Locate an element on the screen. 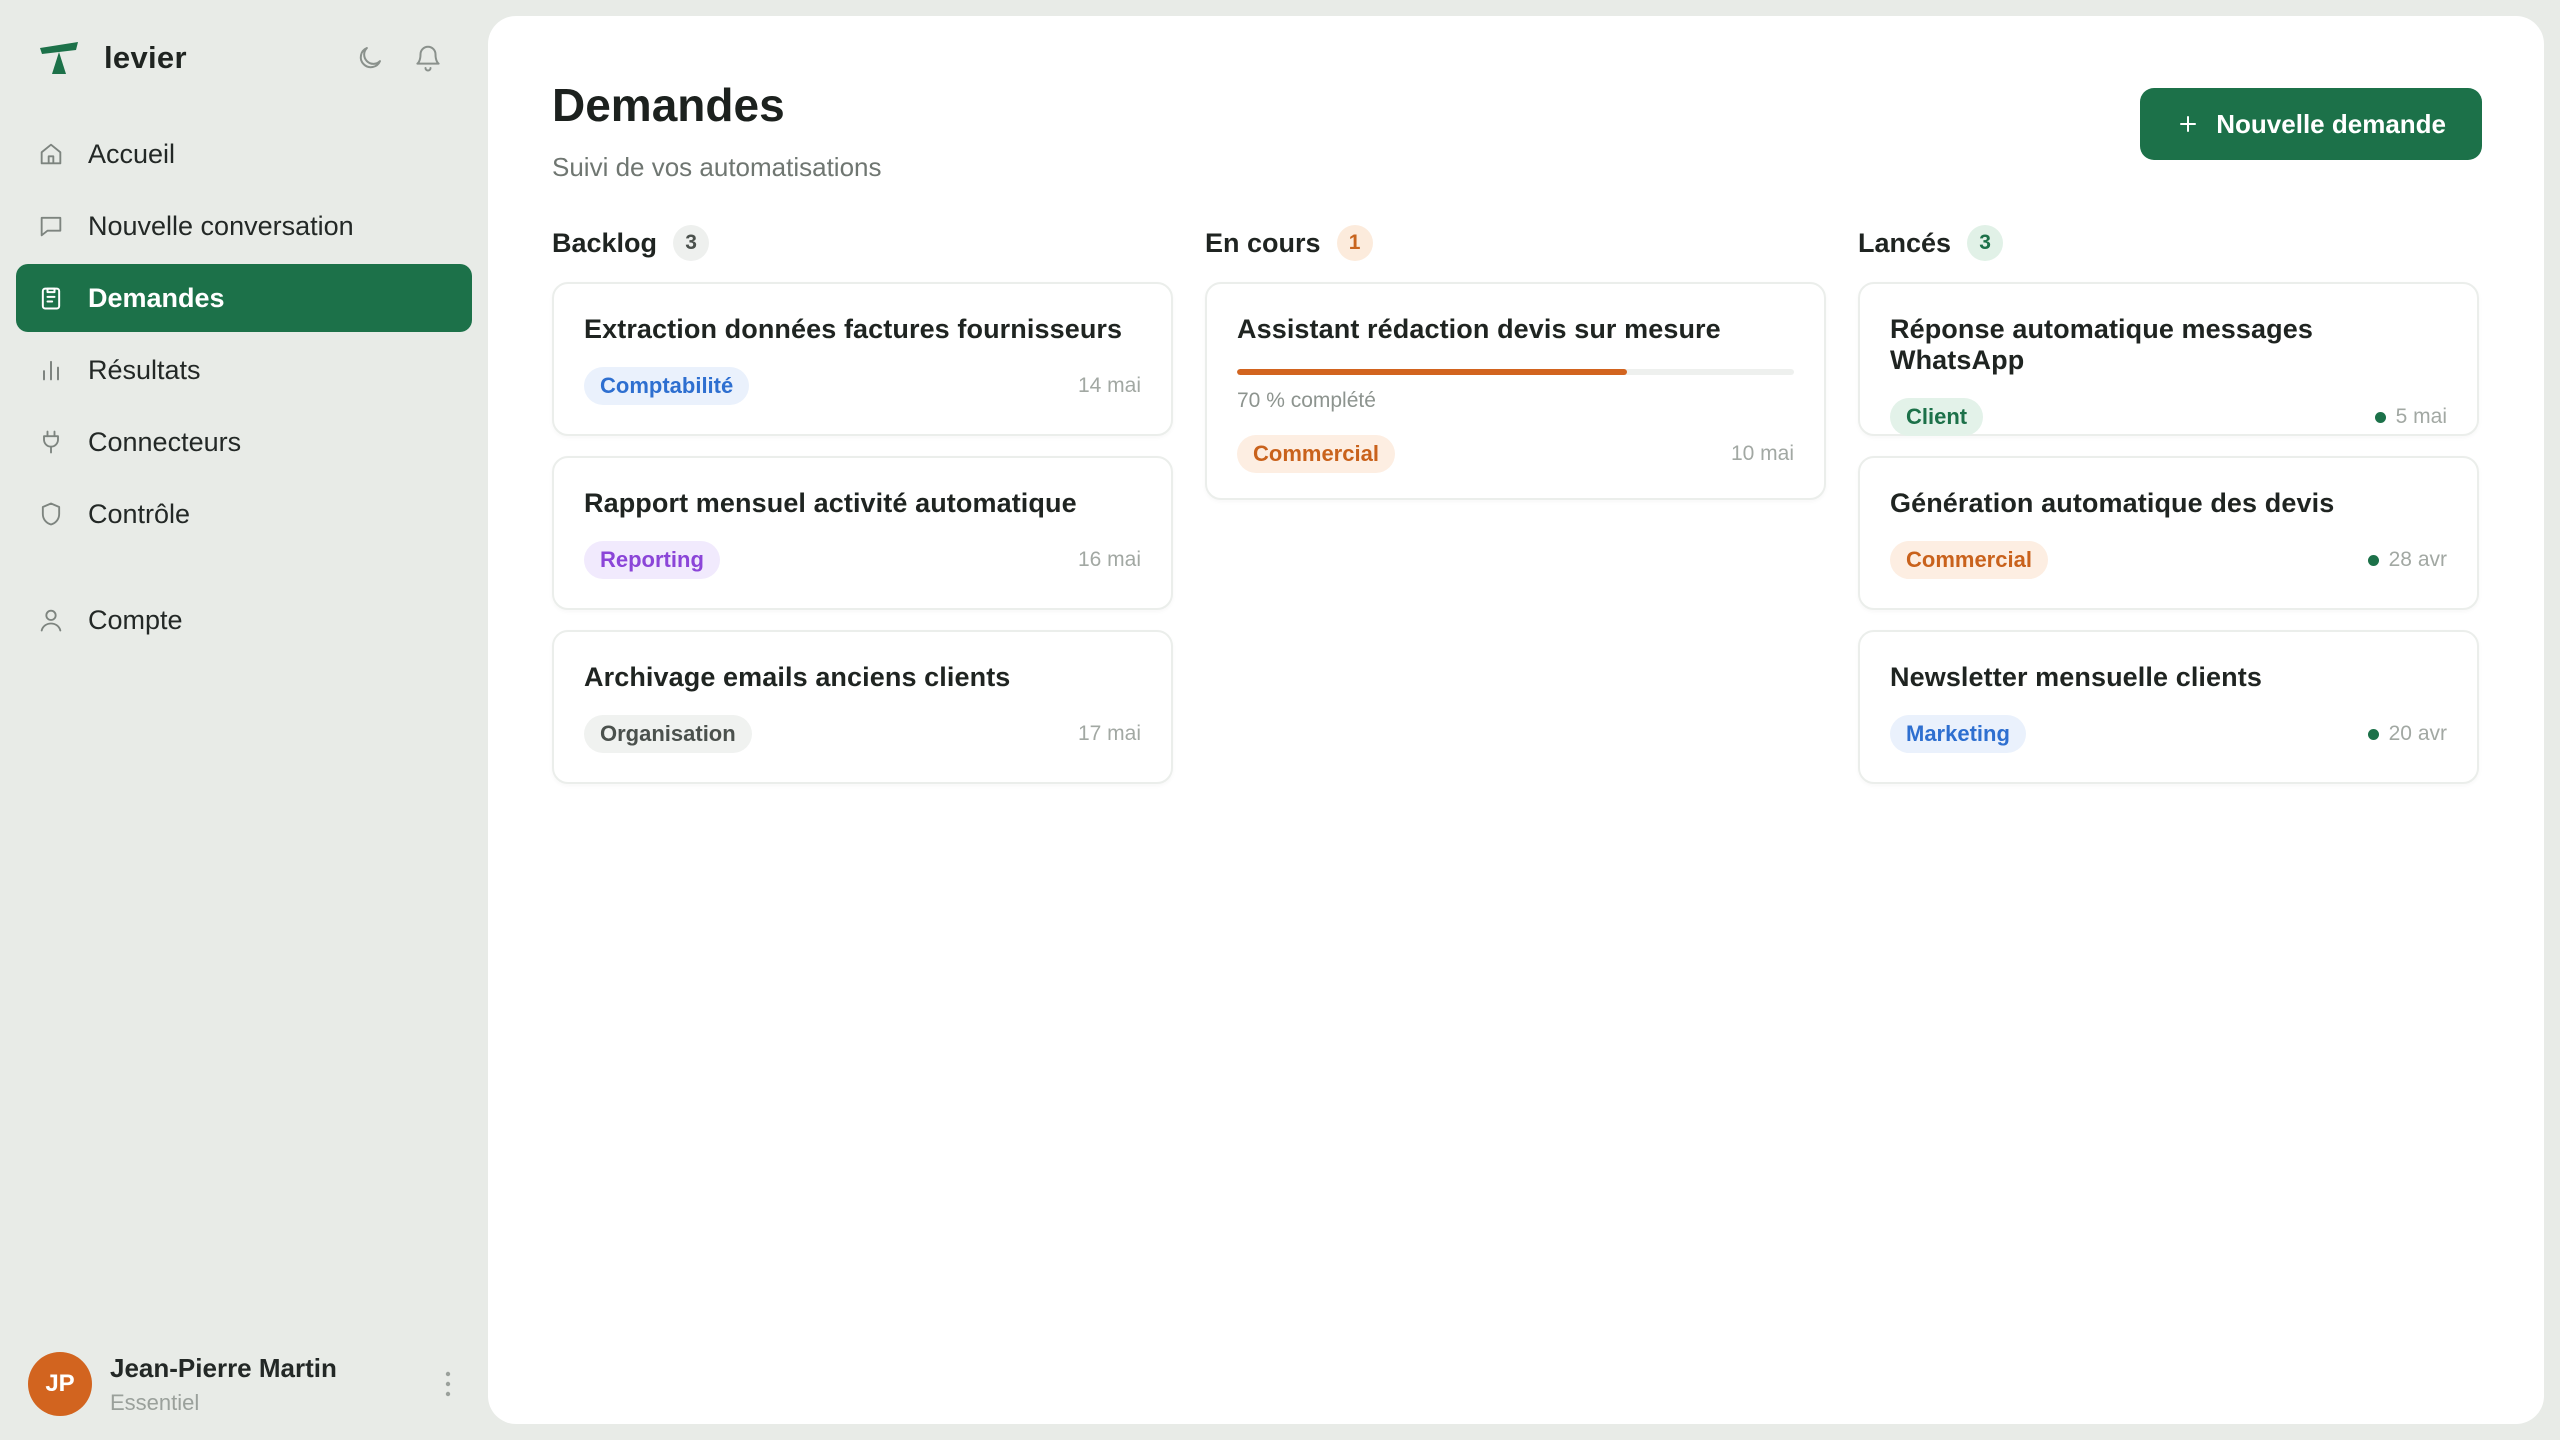  card-title: Archivage emails anciens clients is located at coordinates (797, 677).